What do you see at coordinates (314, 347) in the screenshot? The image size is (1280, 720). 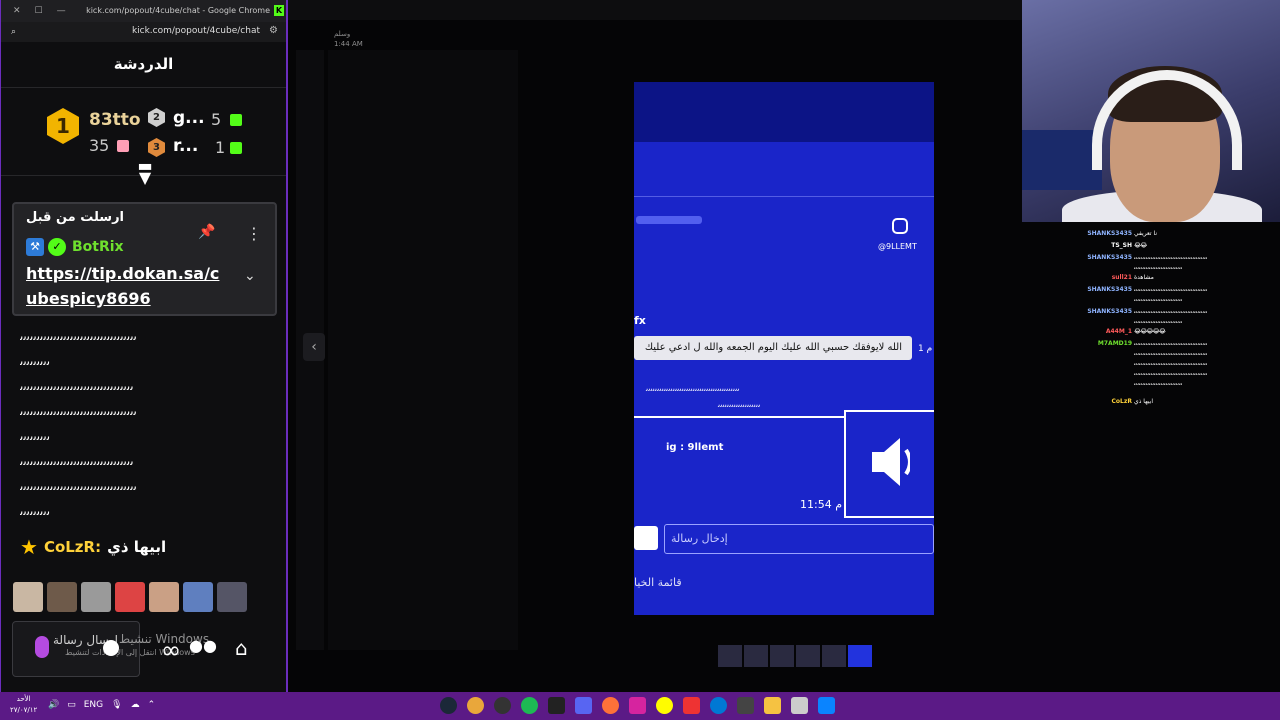 I see `left-arrow-icon: ‹` at bounding box center [314, 347].